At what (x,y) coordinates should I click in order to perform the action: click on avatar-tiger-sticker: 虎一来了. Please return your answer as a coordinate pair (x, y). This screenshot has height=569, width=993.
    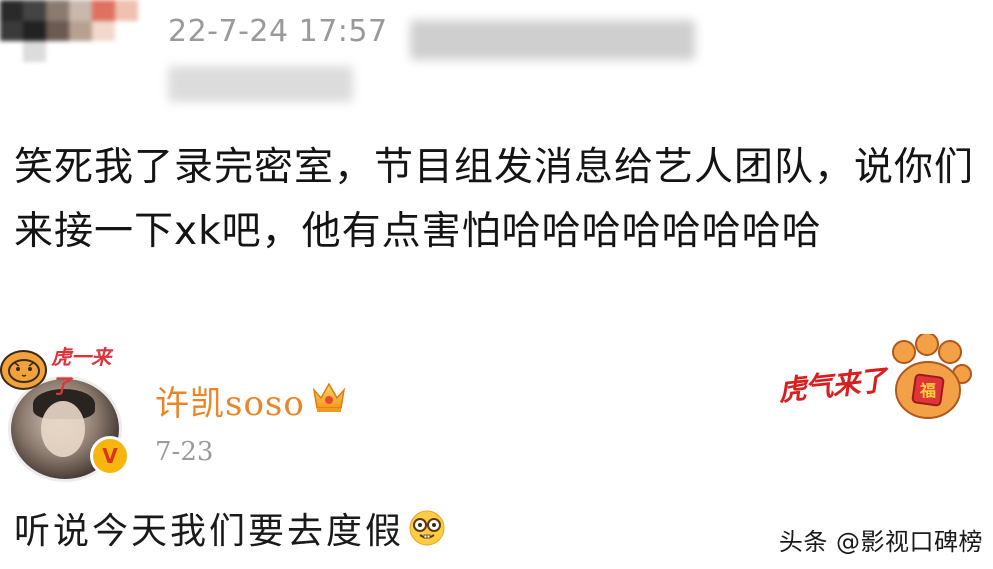
    Looking at the image, I should click on (65, 371).